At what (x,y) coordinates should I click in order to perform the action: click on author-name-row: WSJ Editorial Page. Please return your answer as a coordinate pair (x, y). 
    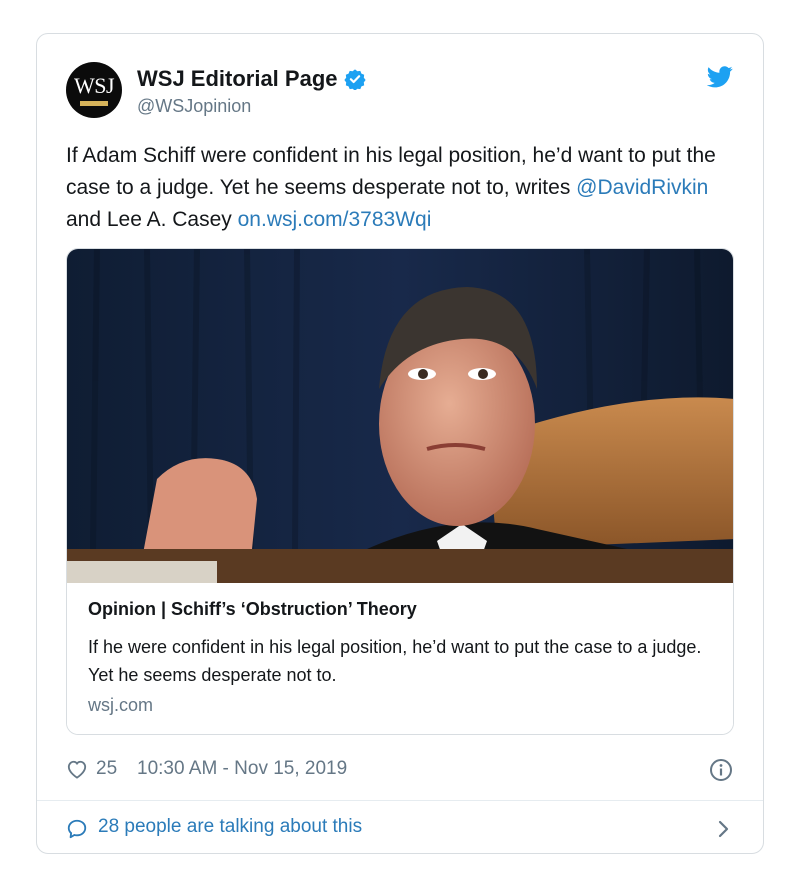
    Looking at the image, I should click on (251, 79).